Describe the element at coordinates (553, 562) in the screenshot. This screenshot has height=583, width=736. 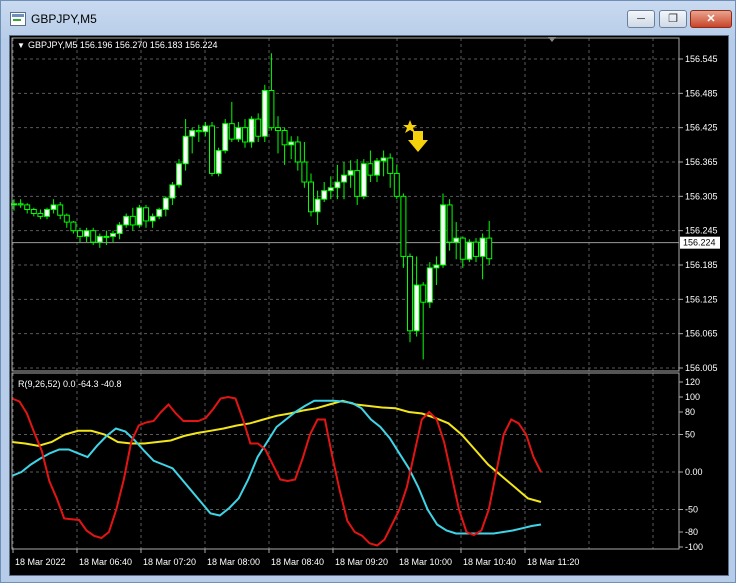
I see `time-axis-label: 18 Mar 11:20` at that location.